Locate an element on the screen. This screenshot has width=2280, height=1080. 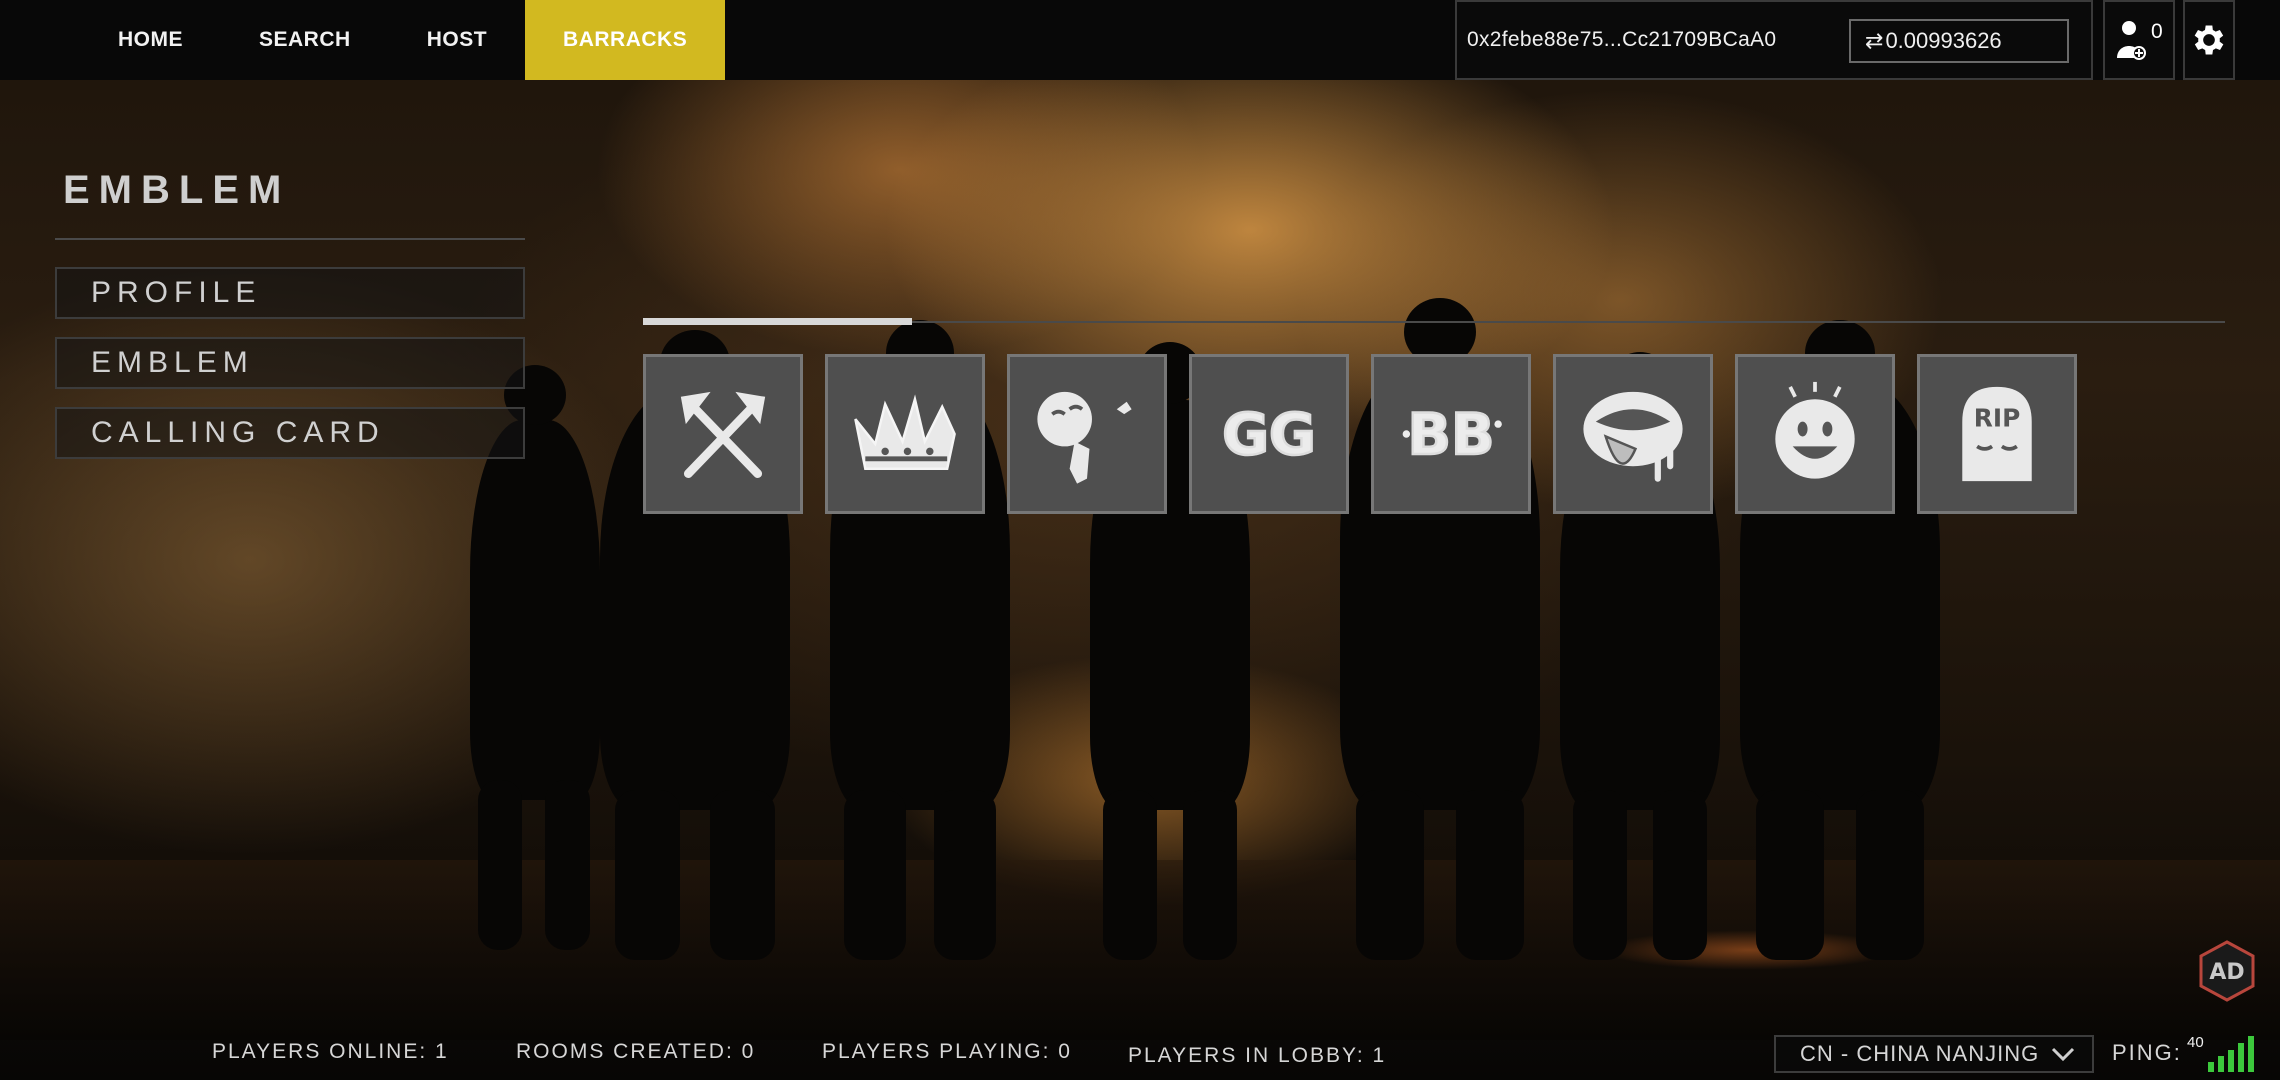
gg-text-icon: GG is located at coordinates (1269, 435).